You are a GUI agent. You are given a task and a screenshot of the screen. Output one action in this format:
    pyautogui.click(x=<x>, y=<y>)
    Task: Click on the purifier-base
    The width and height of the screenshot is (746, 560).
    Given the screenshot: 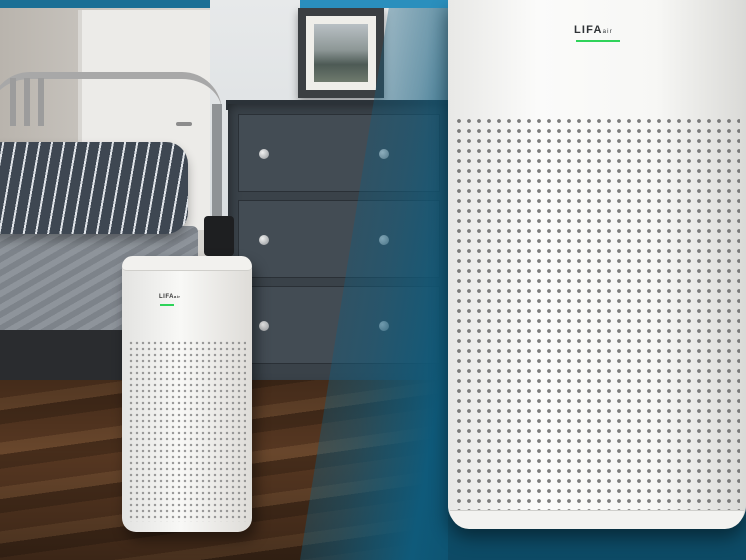 What is the action you would take?
    pyautogui.click(x=597, y=519)
    